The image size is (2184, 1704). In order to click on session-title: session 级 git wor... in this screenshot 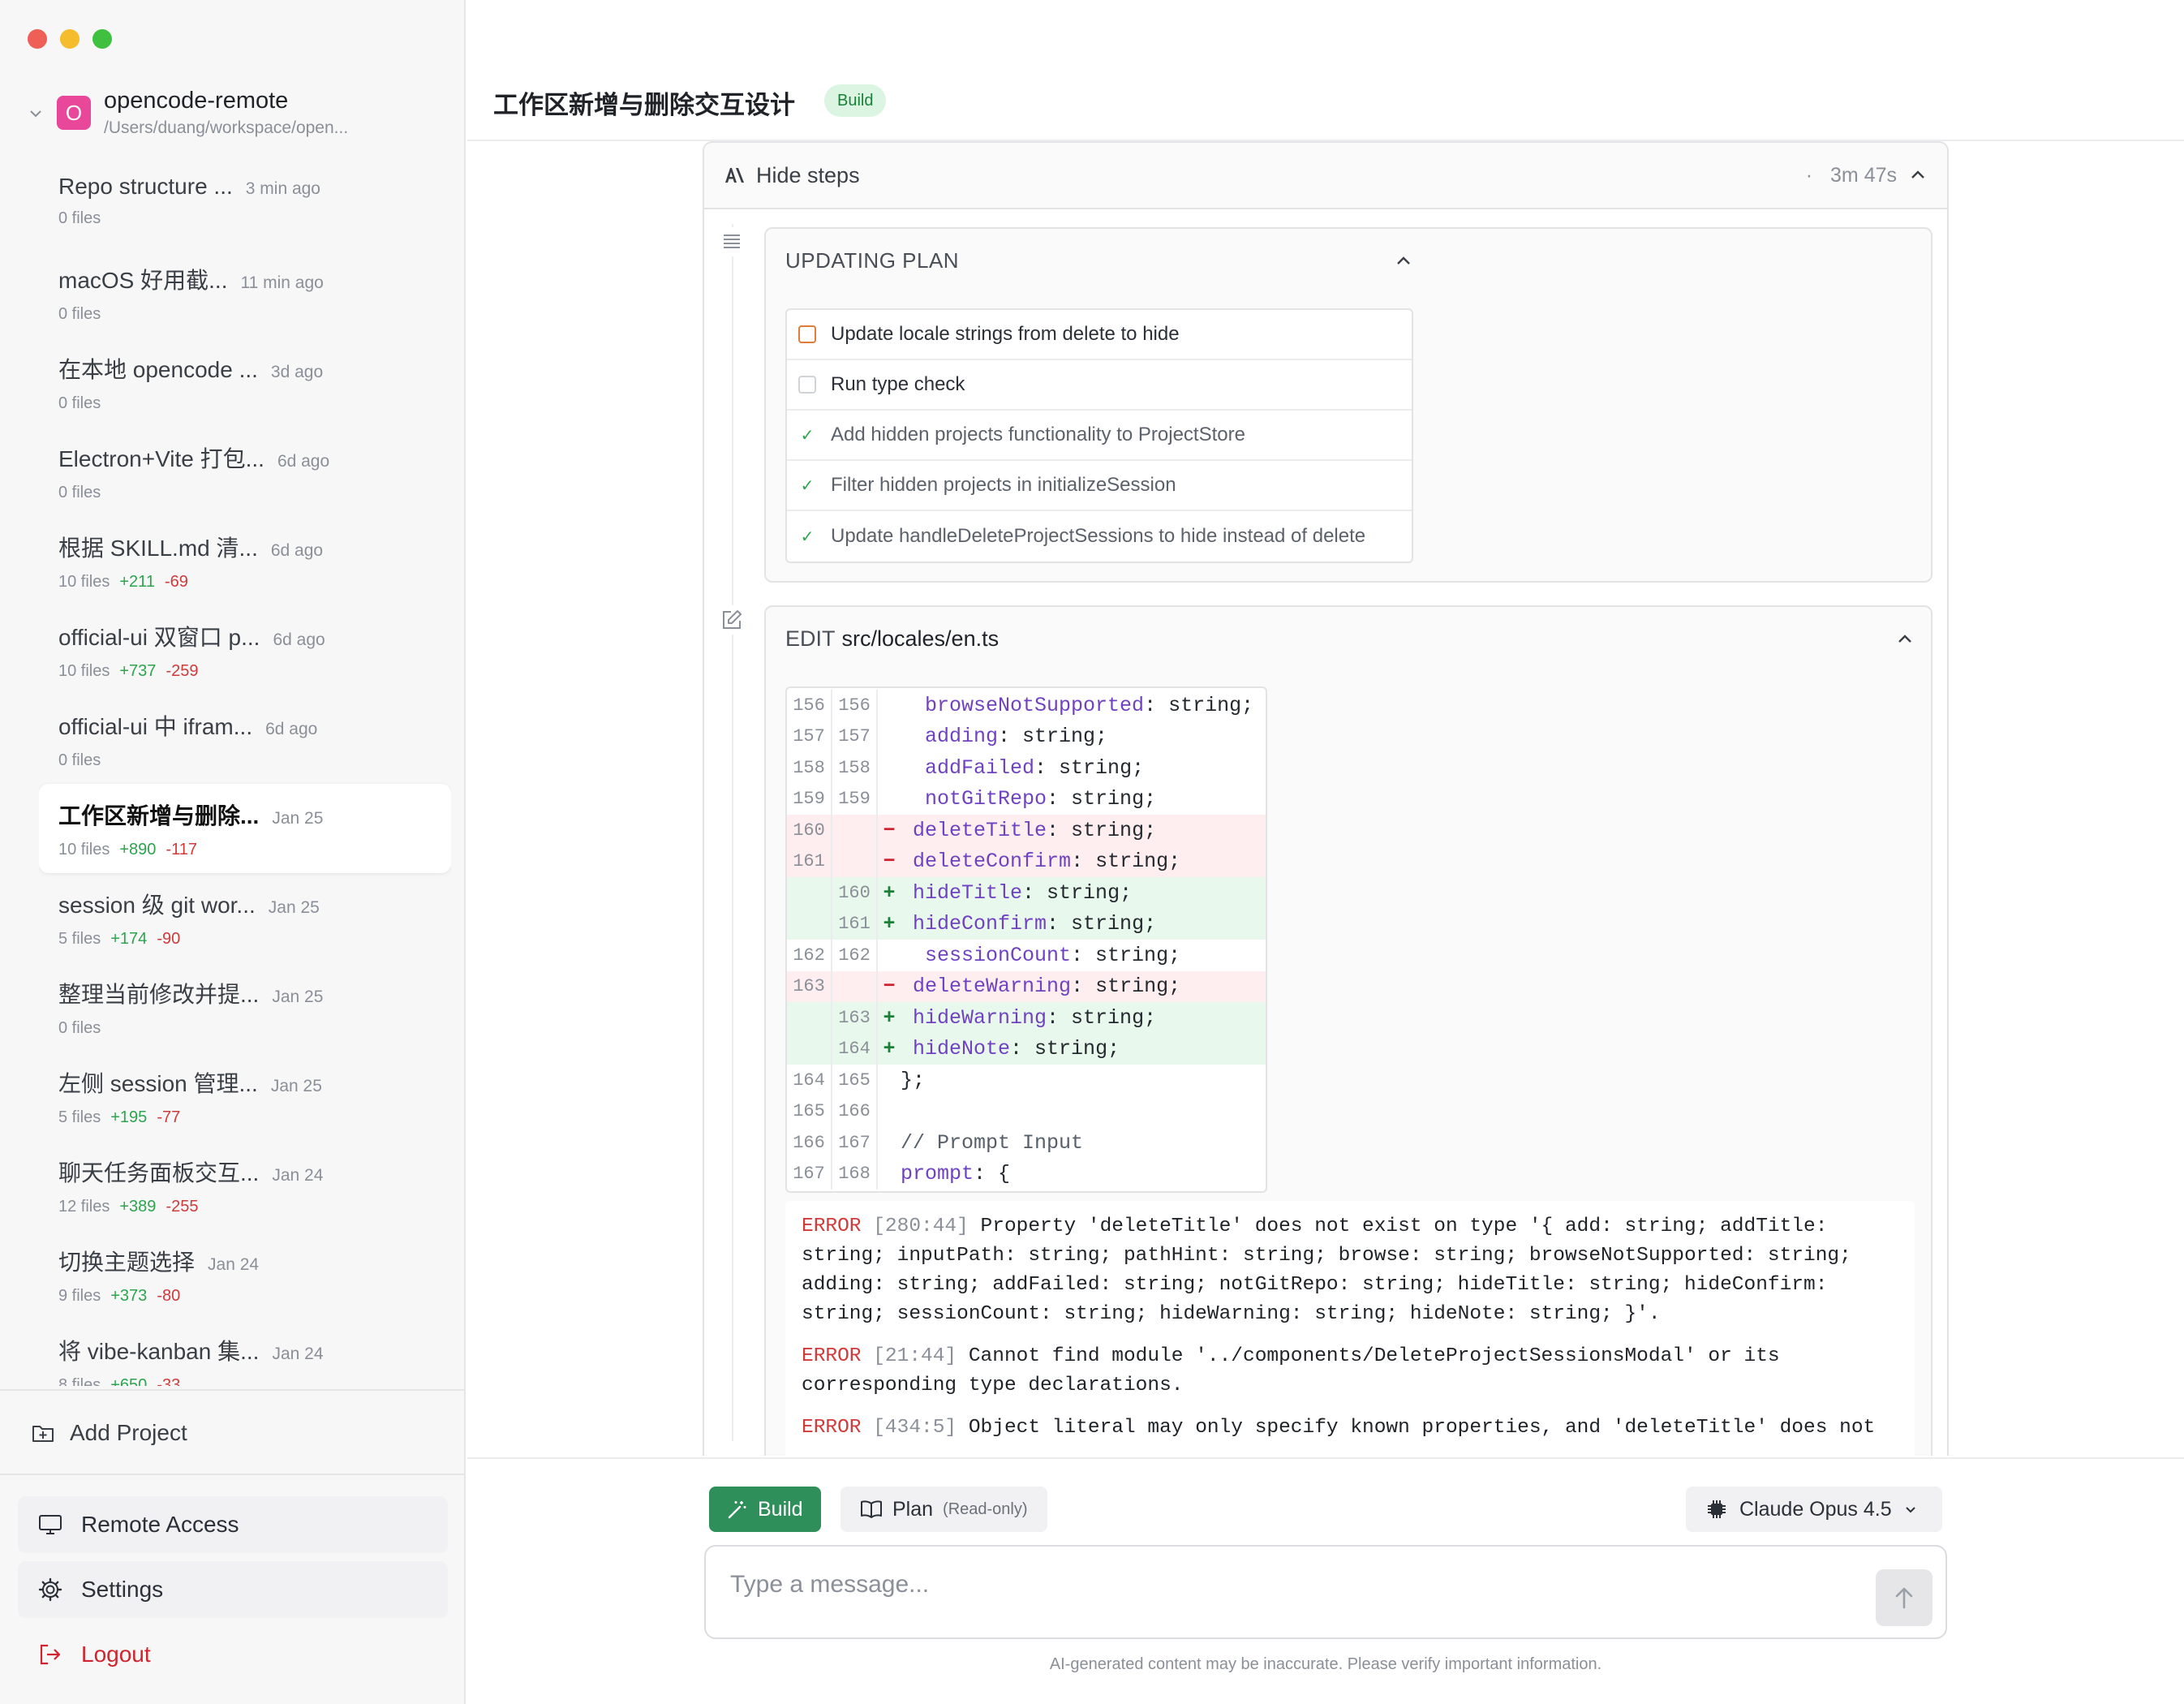, I will do `click(157, 905)`.